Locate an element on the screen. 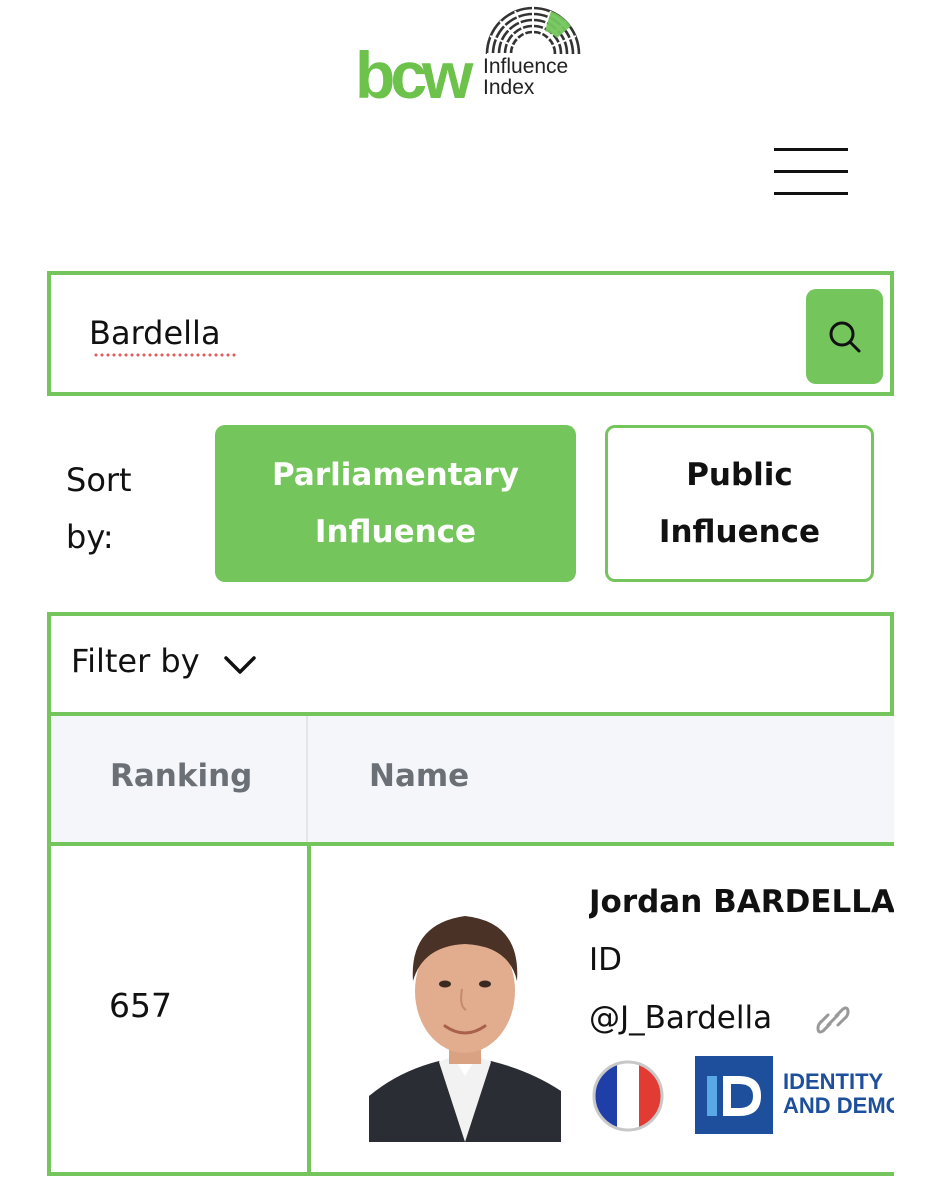 This screenshot has height=1200, width=941. sort-option-label: Public Influence is located at coordinates (739, 503).